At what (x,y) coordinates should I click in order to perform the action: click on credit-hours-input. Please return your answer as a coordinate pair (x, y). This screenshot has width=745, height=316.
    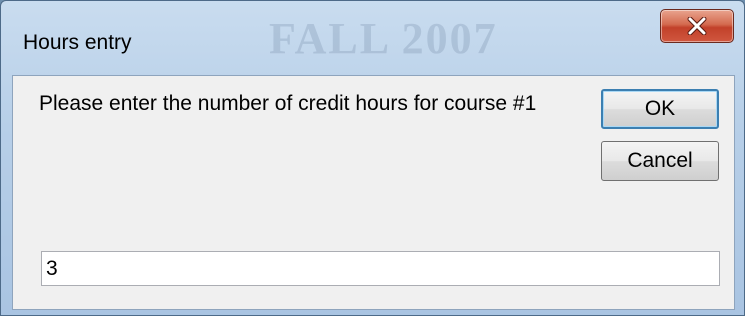
    Looking at the image, I should click on (380, 268).